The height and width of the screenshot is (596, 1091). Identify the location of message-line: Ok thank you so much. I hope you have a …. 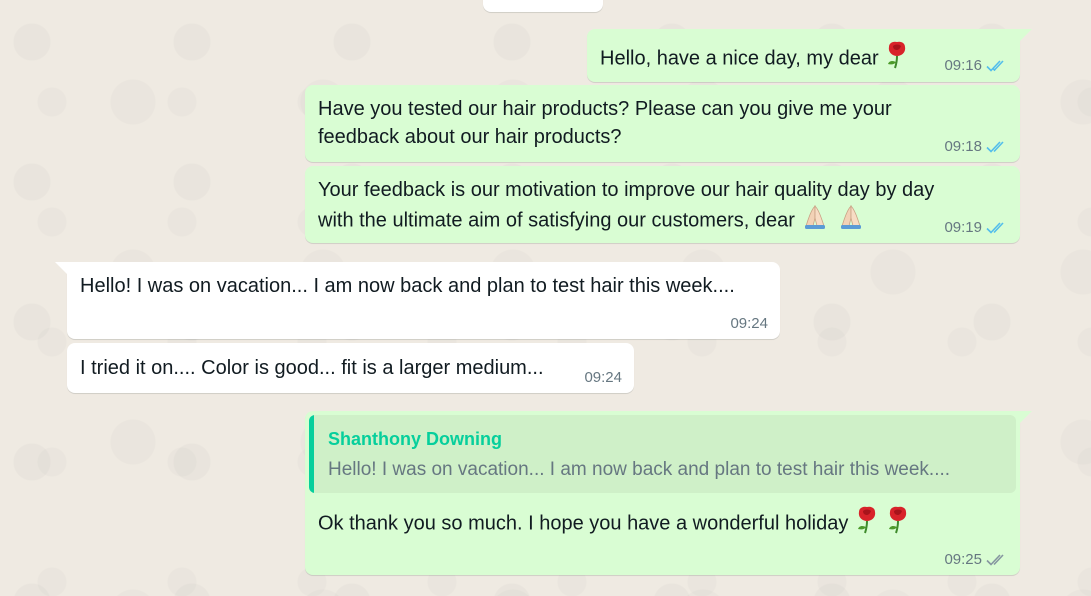
(583, 523).